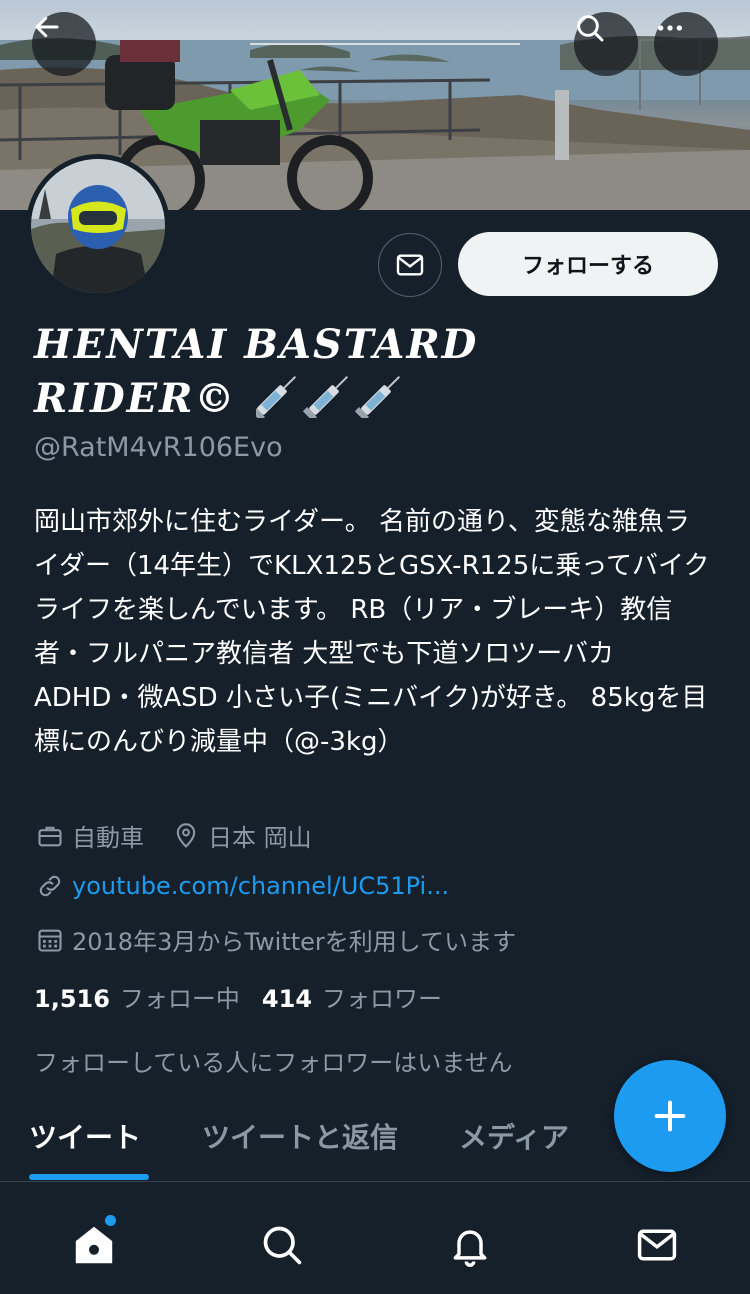 The width and height of the screenshot is (750, 1294). I want to click on active-tab-indicator, so click(89, 1177).